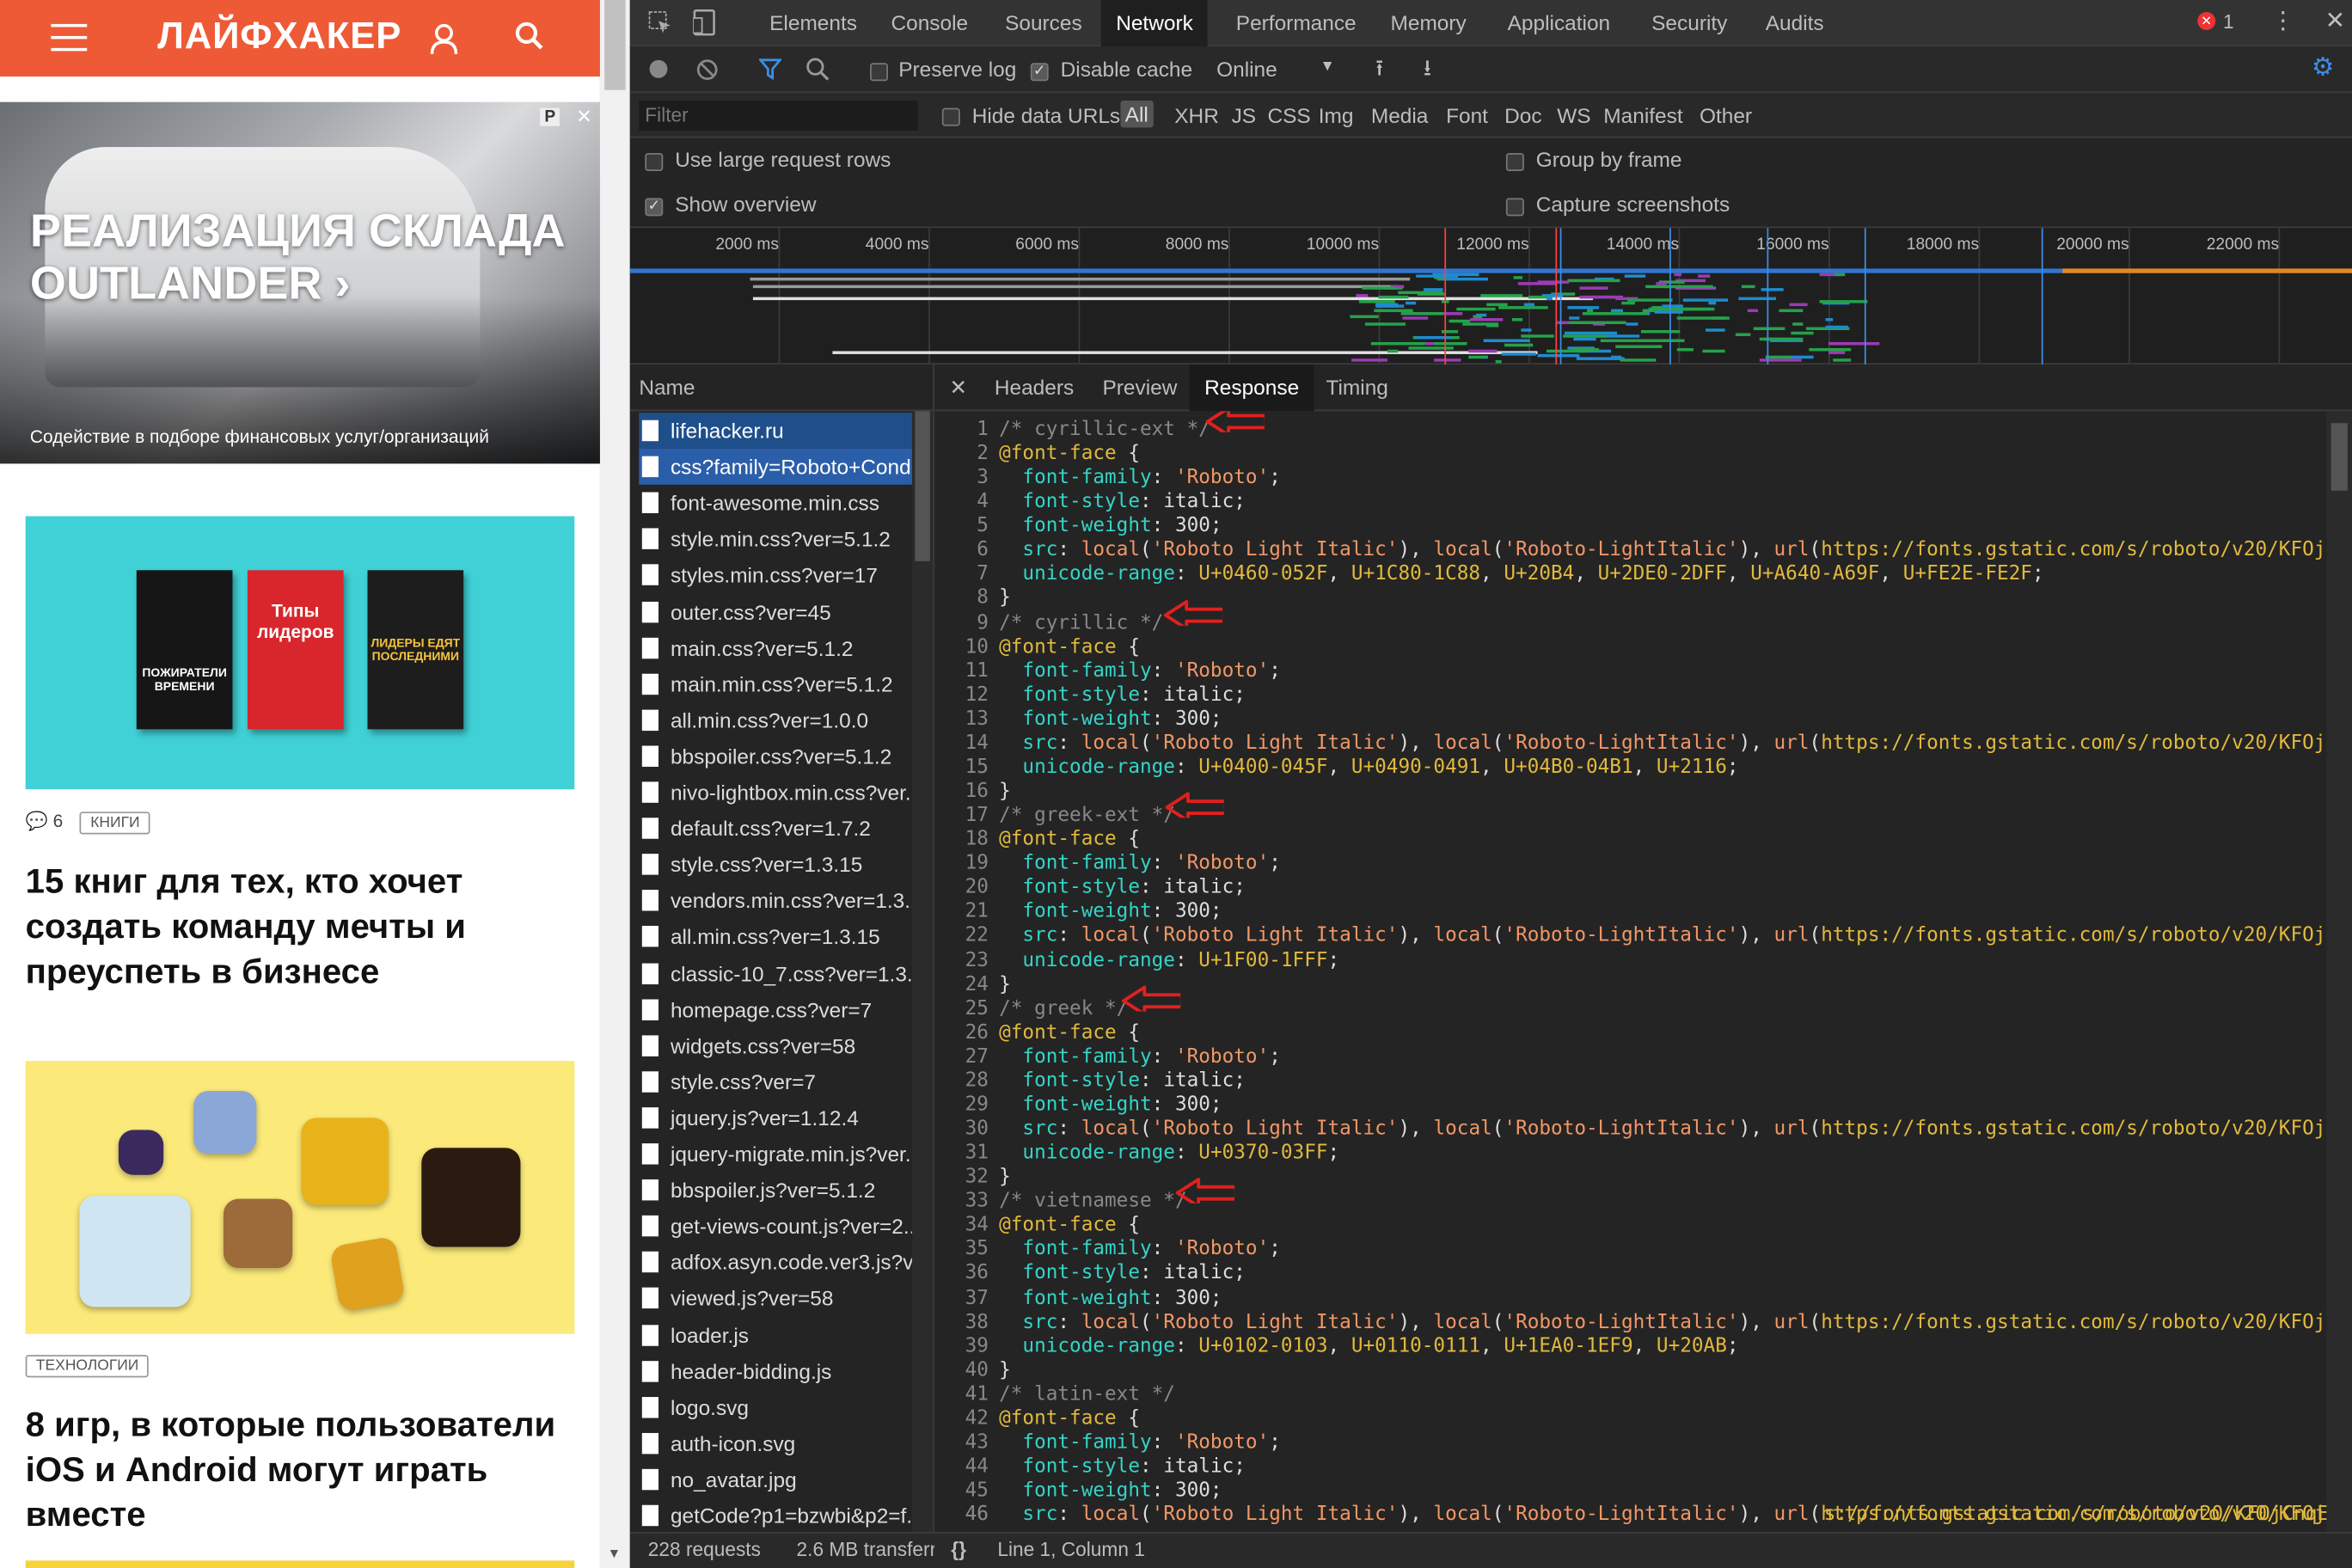 The width and height of the screenshot is (2352, 1568). Describe the element at coordinates (775, 1407) in the screenshot. I see `request-row: logo.svg` at that location.